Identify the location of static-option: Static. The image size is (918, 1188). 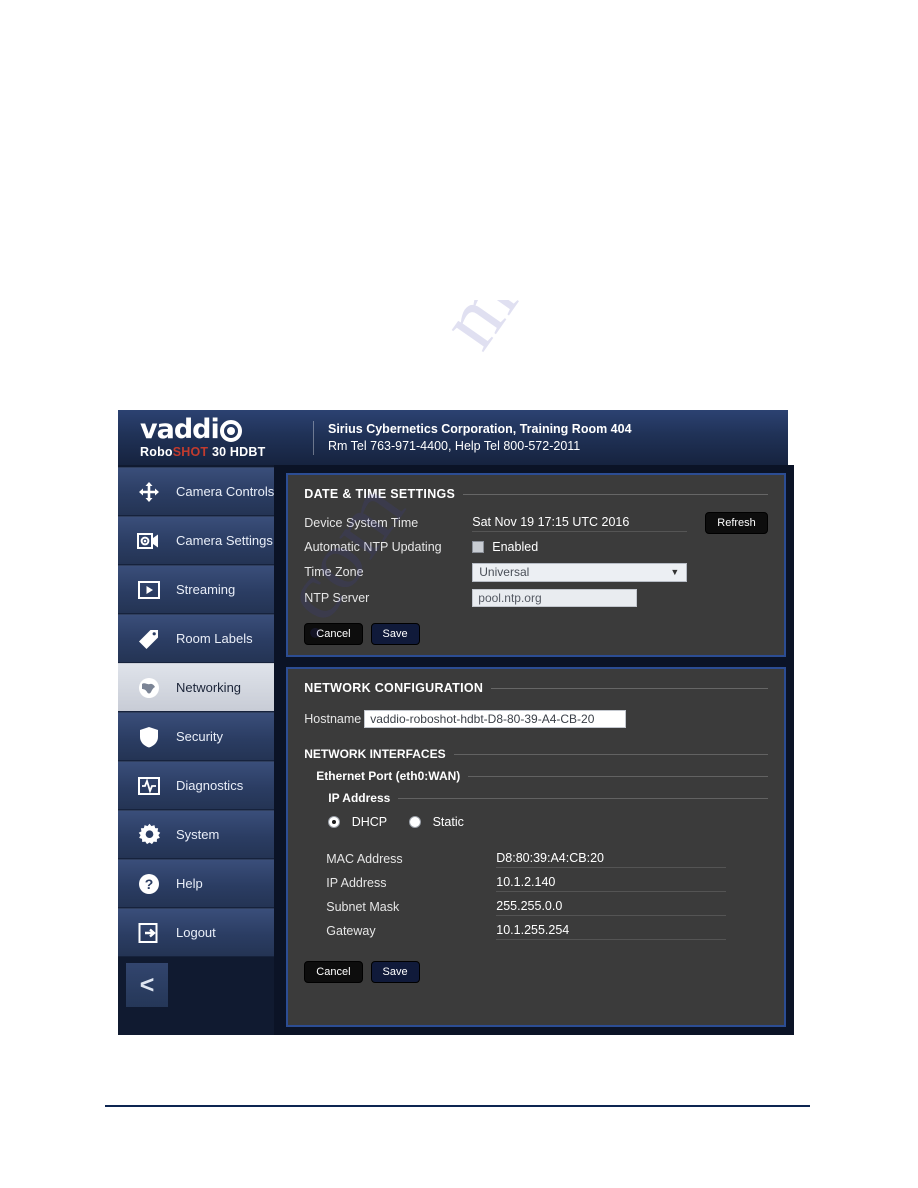
(436, 822).